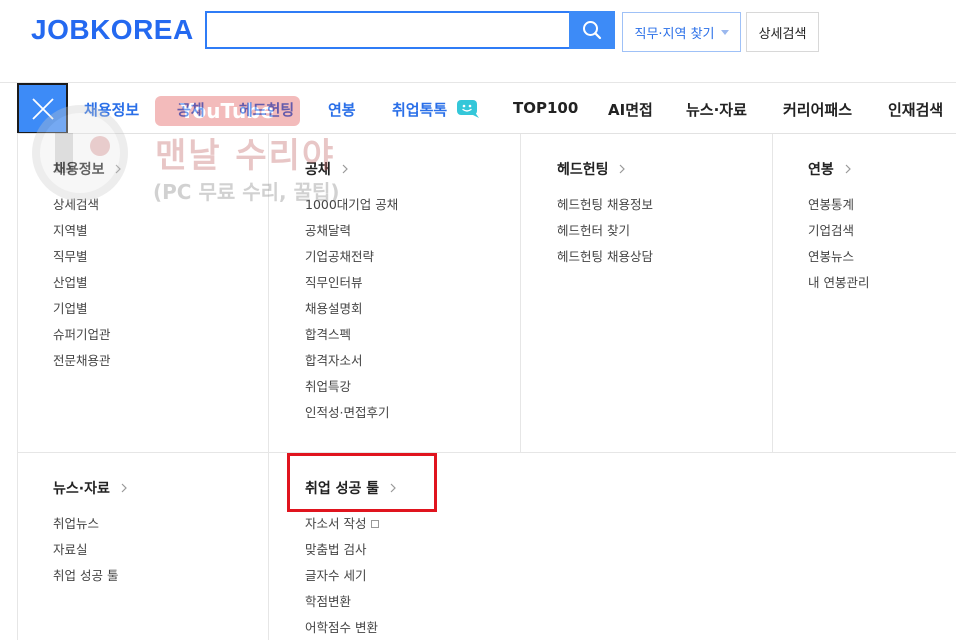  I want to click on menu-link-list: 취업뉴스 자료실 취업 성공 툴, so click(90, 550).